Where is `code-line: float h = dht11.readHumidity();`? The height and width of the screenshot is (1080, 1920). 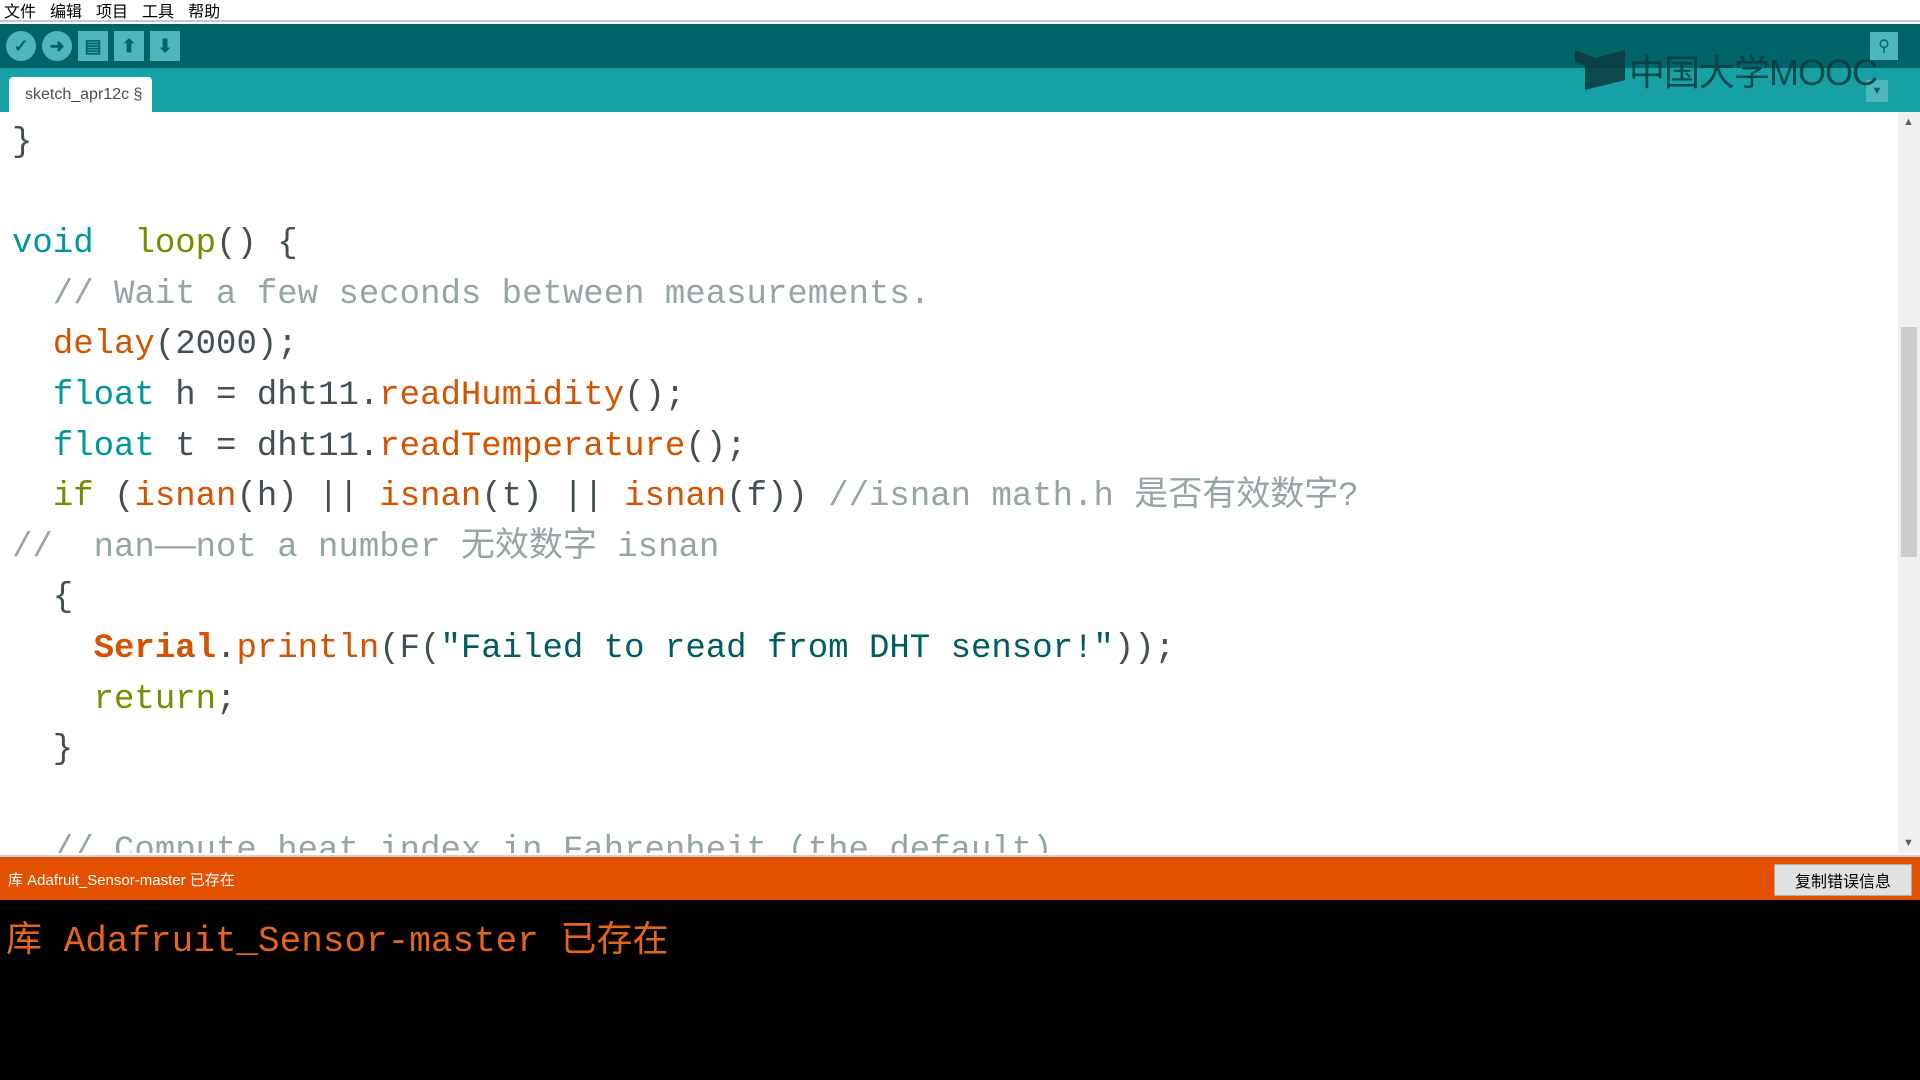
code-line: float h = dht11.readHumidity(); is located at coordinates (349, 396).